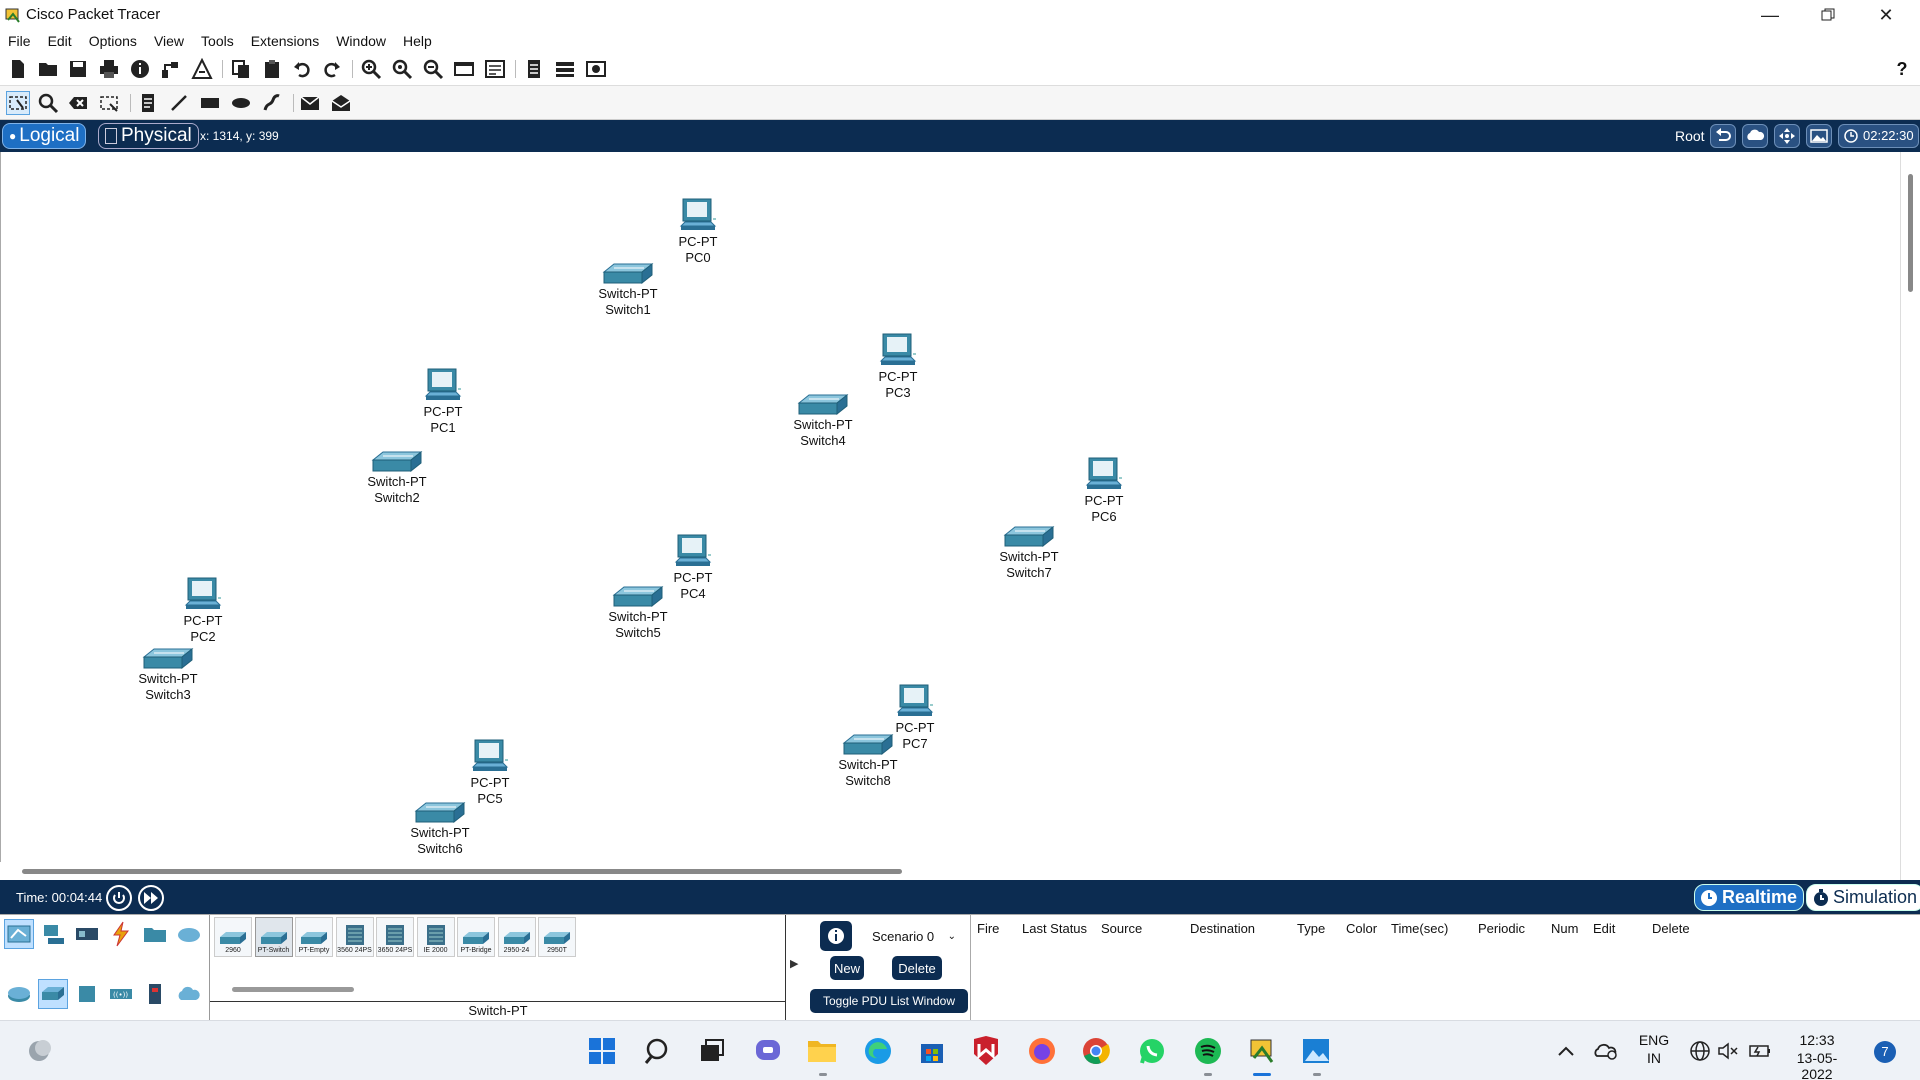  Describe the element at coordinates (151, 898) in the screenshot. I see `fast-forward-time-button` at that location.